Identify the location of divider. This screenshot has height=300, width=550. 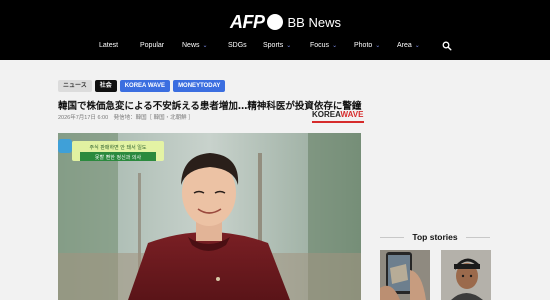
(478, 237).